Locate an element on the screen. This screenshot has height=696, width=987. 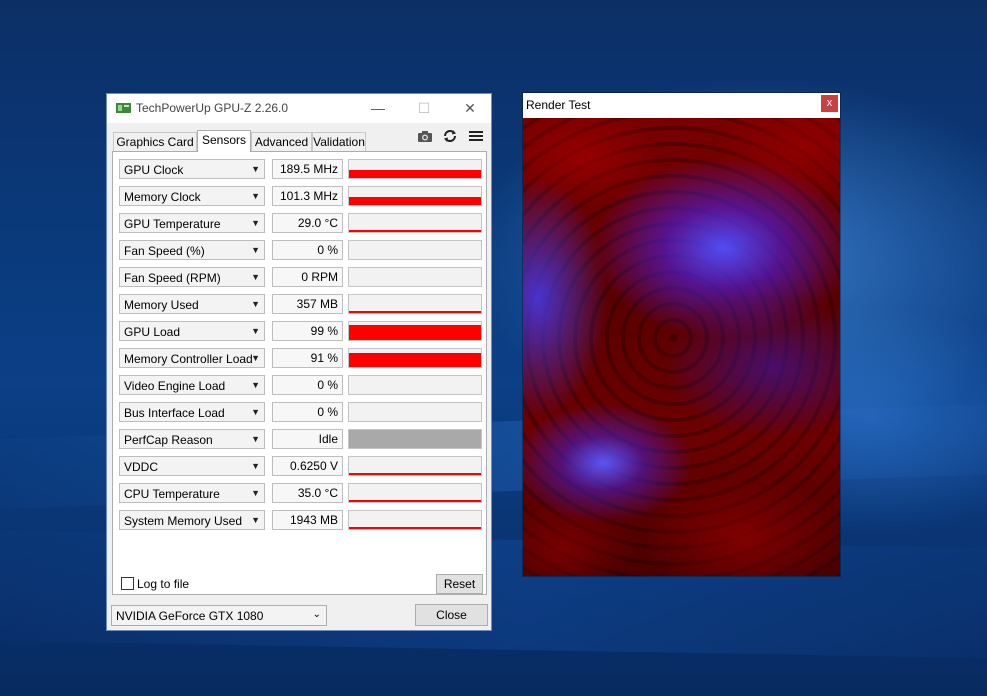
sensor-row-memory-used: Memory Used ▼ 357 MB is located at coordinates (303, 304).